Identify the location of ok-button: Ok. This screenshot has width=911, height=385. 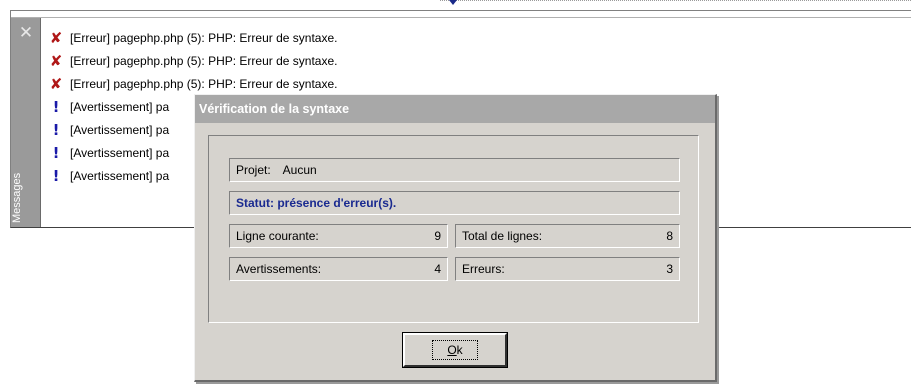
(455, 350).